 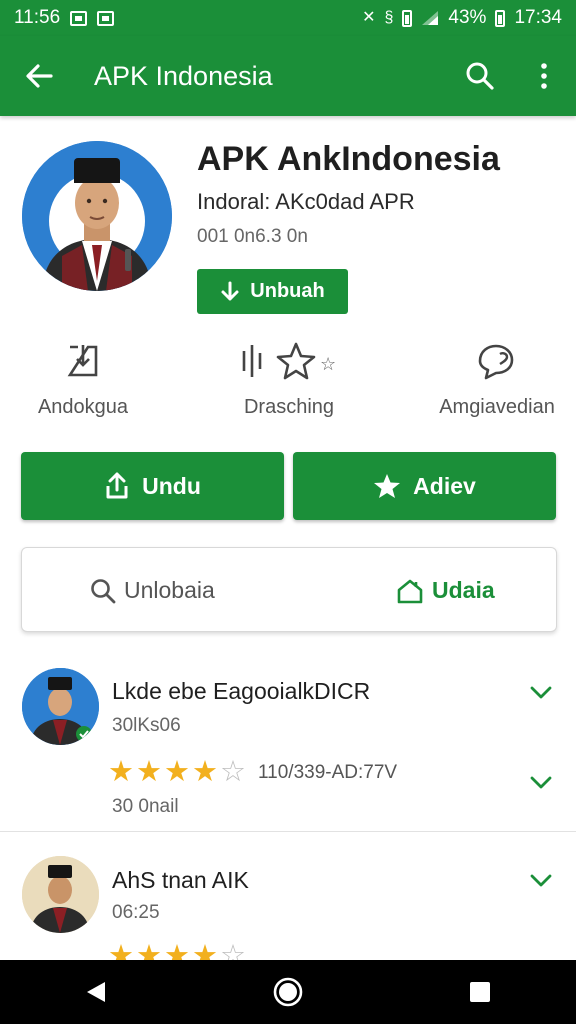 I want to click on star-icon, so click(x=387, y=486).